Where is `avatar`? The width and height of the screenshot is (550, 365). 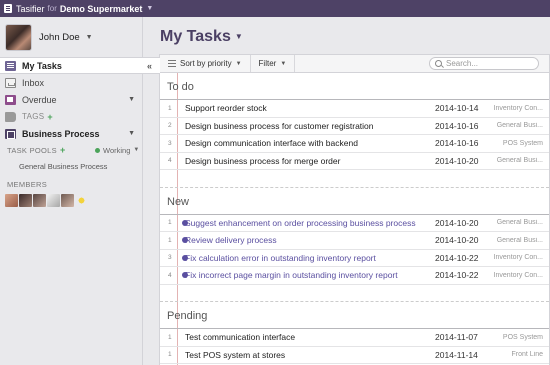
avatar is located at coordinates (18, 37).